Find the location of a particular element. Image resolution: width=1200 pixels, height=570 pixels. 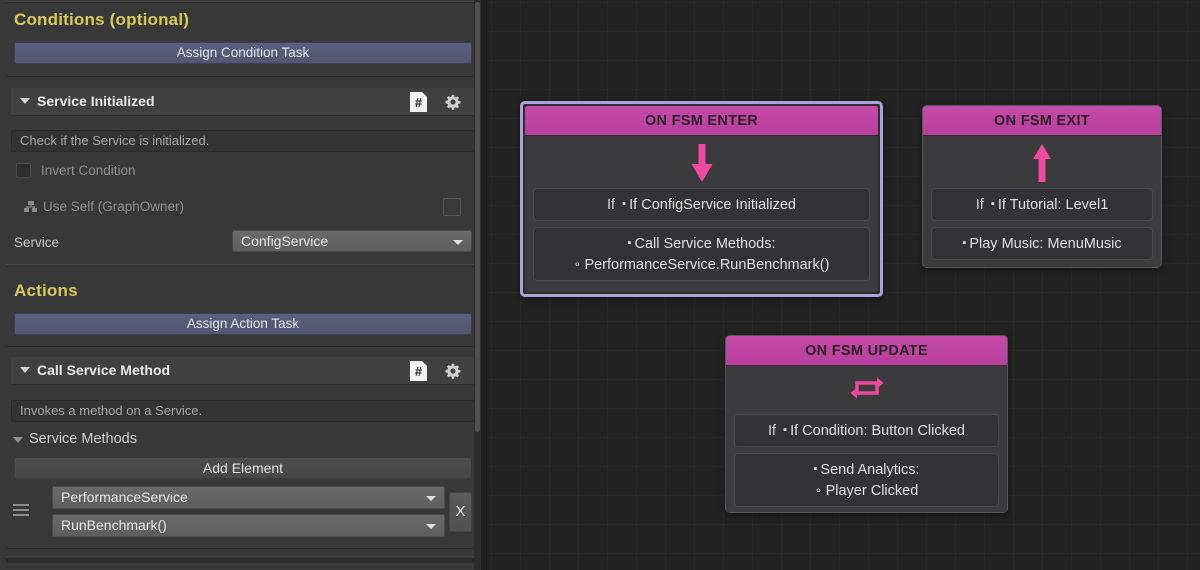

row-sub: ∘ PerformanceService.RunBenchmark() is located at coordinates (701, 264).